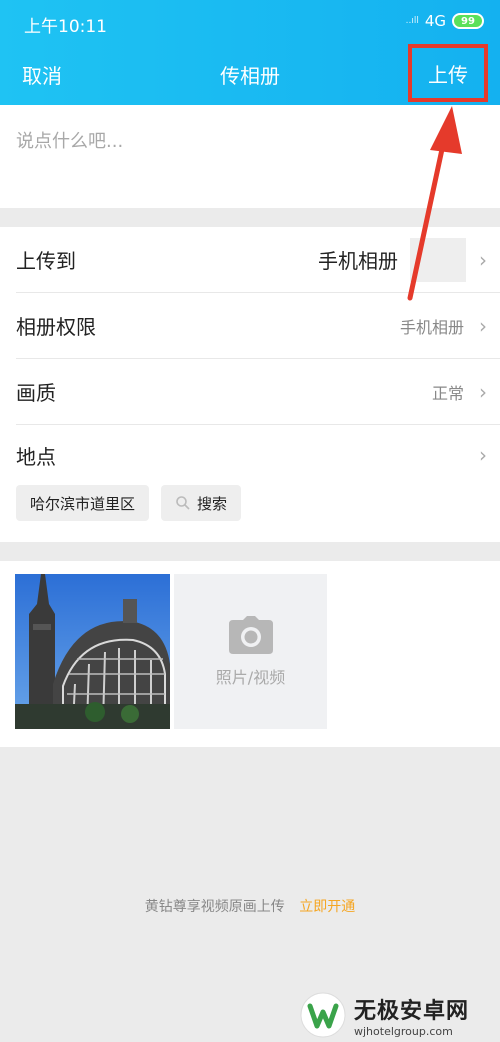 The image size is (500, 1042). I want to click on location-chip-city: 哈尔滨市道里区, so click(83, 503).